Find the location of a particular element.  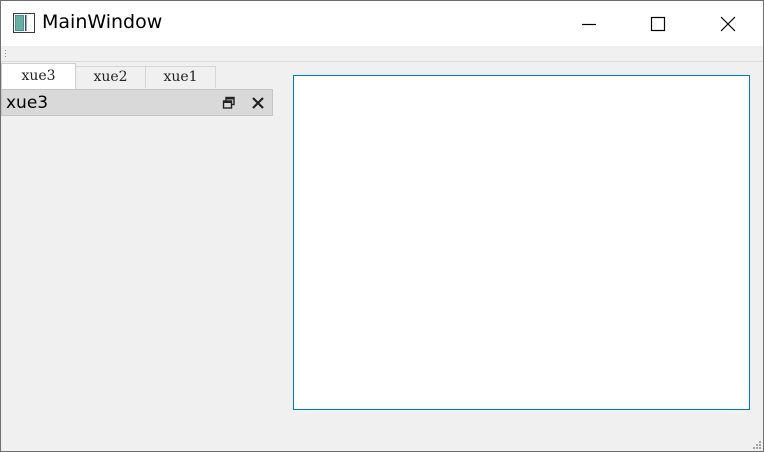

tab-xue2: xue2 is located at coordinates (110, 77).